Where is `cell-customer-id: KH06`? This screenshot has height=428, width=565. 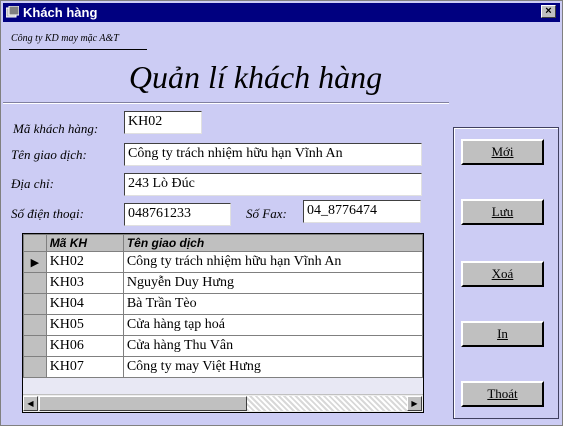
cell-customer-id: KH06 is located at coordinates (84, 346).